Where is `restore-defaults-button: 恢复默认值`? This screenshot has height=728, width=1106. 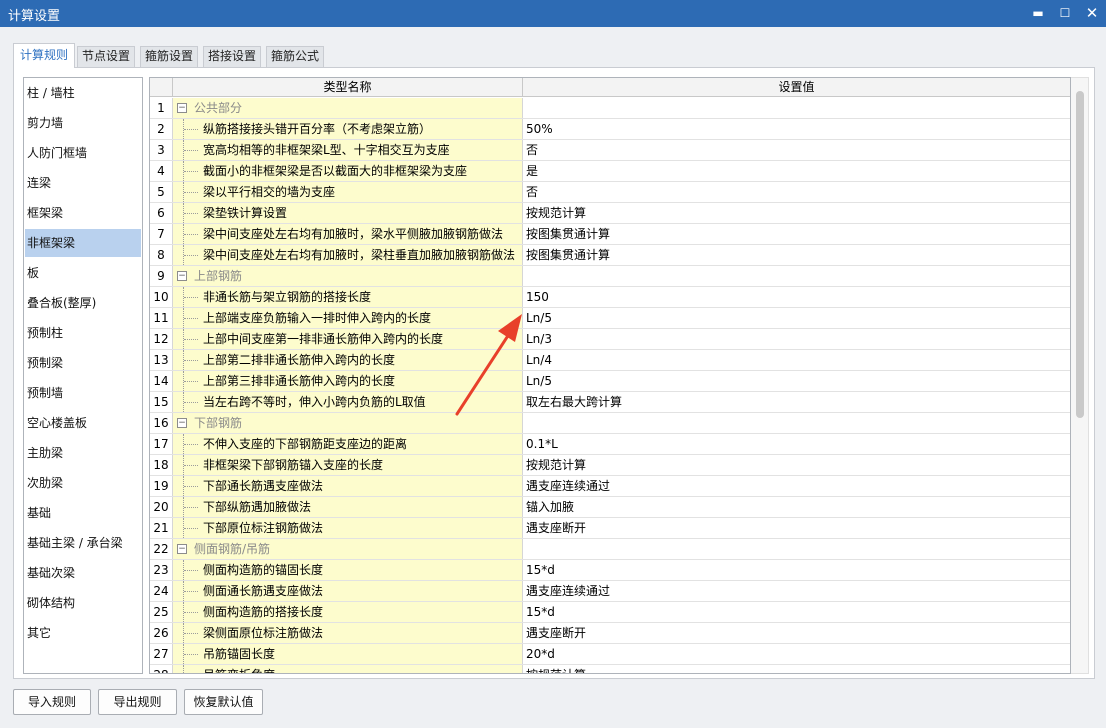
restore-defaults-button: 恢复默认值 is located at coordinates (223, 702).